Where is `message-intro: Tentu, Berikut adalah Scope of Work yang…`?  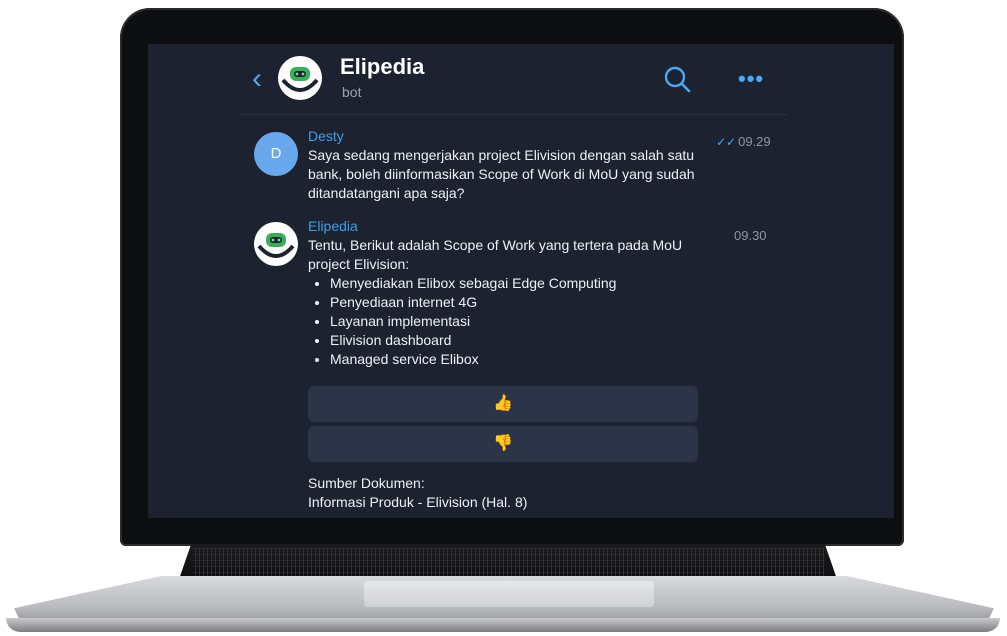 message-intro: Tentu, Berikut adalah Scope of Work yang… is located at coordinates (495, 254).